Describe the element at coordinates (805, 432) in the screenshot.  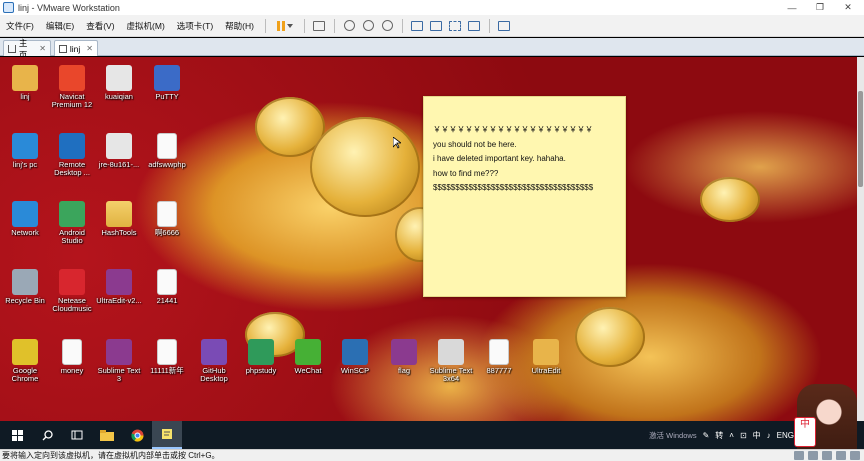
I see `mascot-badge: 中` at that location.